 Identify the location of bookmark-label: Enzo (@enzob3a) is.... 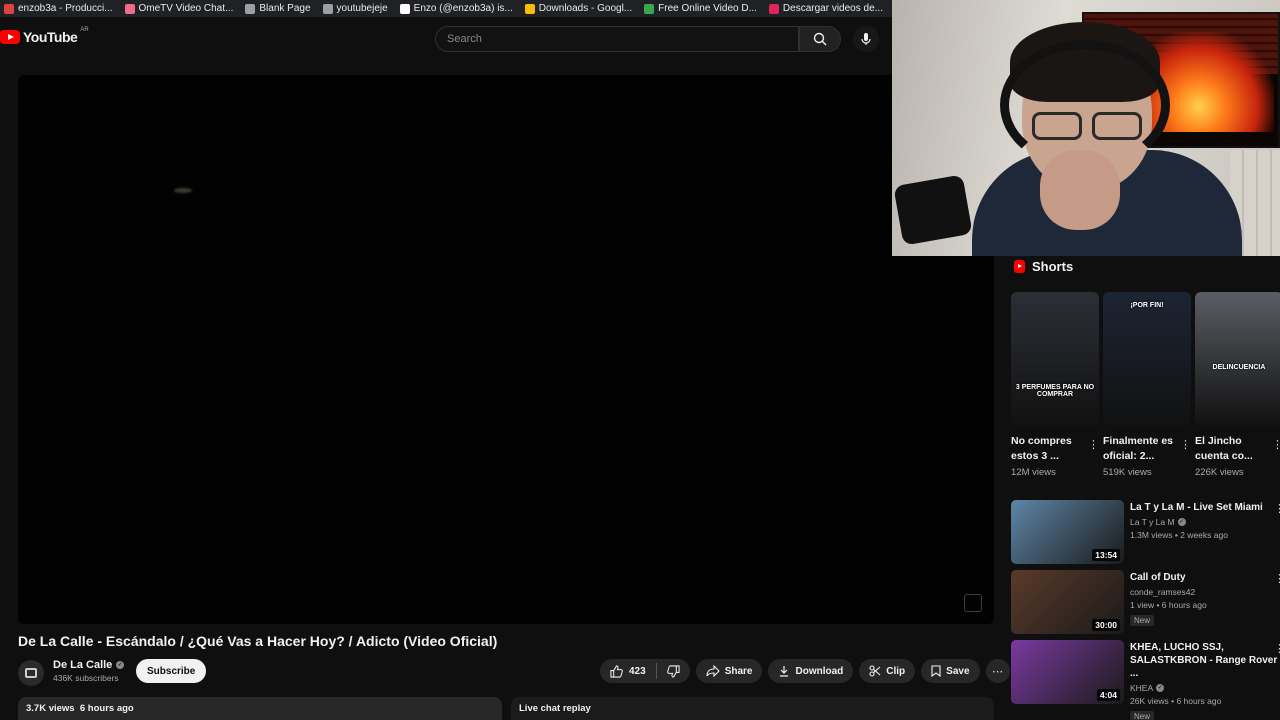
(463, 8).